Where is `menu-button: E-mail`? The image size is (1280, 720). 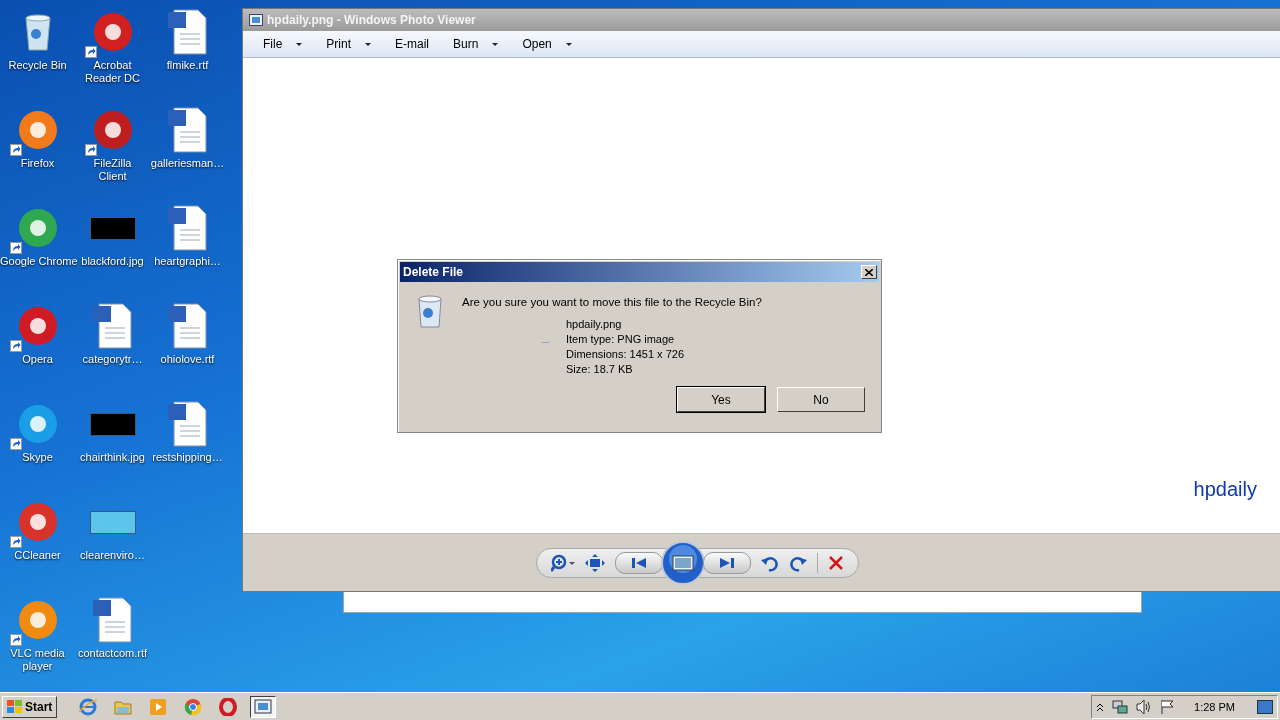
menu-button: E-mail is located at coordinates (412, 44).